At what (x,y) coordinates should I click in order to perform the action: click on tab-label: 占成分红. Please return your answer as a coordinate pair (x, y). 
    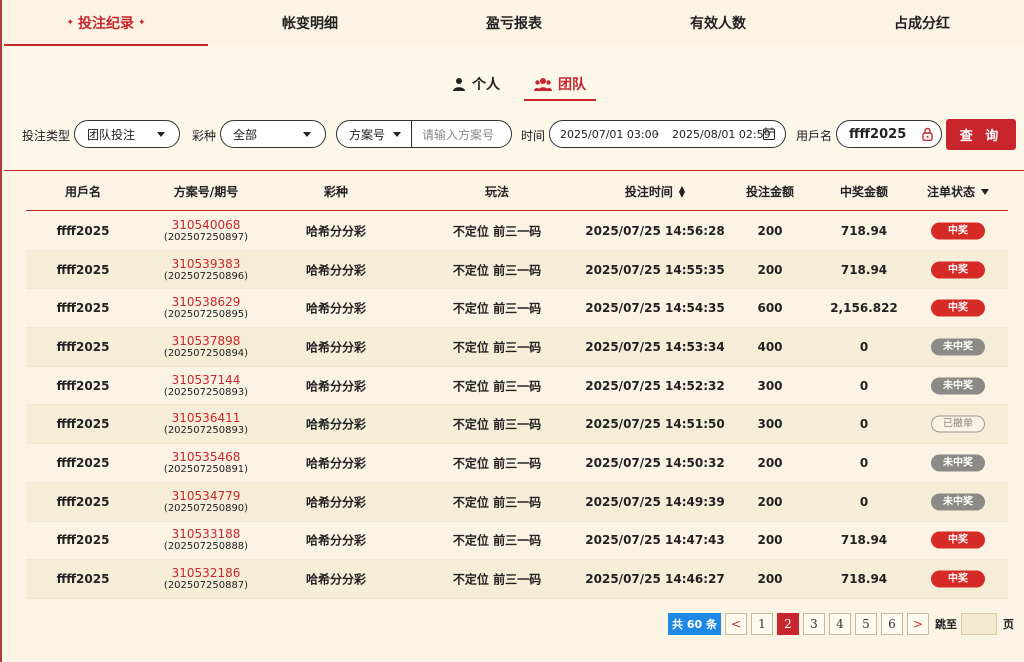
    Looking at the image, I should click on (922, 24).